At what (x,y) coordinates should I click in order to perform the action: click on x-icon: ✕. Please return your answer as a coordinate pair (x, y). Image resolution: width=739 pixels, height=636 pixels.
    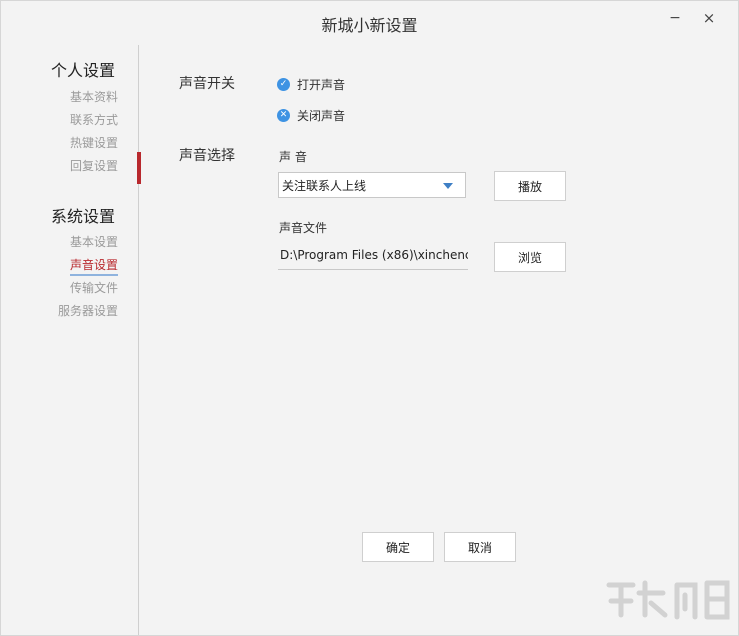
    Looking at the image, I should click on (283, 115).